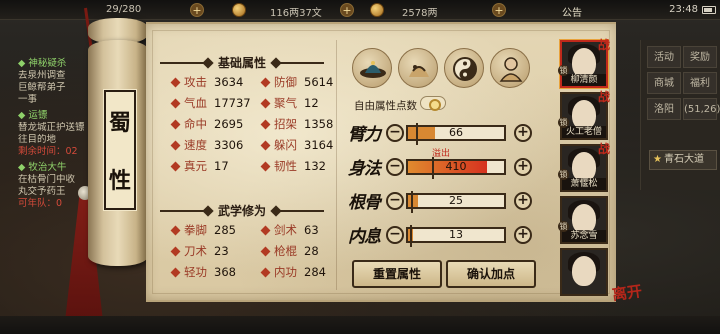  I want to click on stat-basic-0: 攻击 3634, so click(207, 82).